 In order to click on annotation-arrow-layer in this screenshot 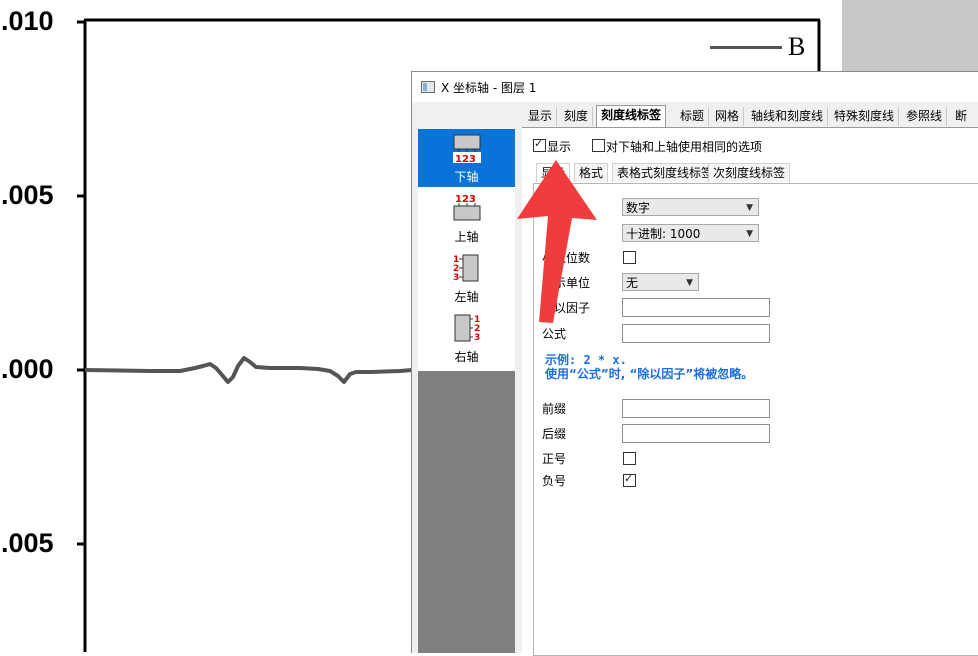, I will do `click(557, 241)`.